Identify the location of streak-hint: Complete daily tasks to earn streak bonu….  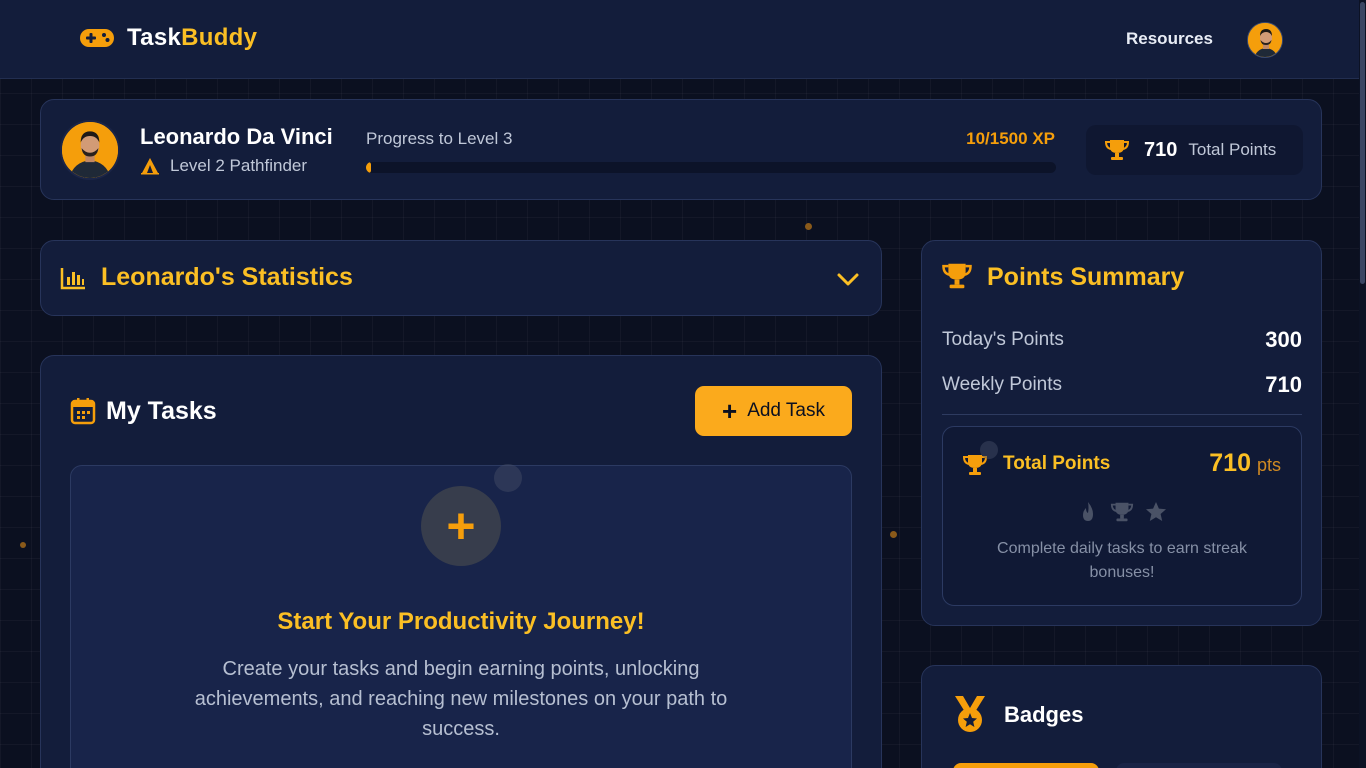
(1122, 560).